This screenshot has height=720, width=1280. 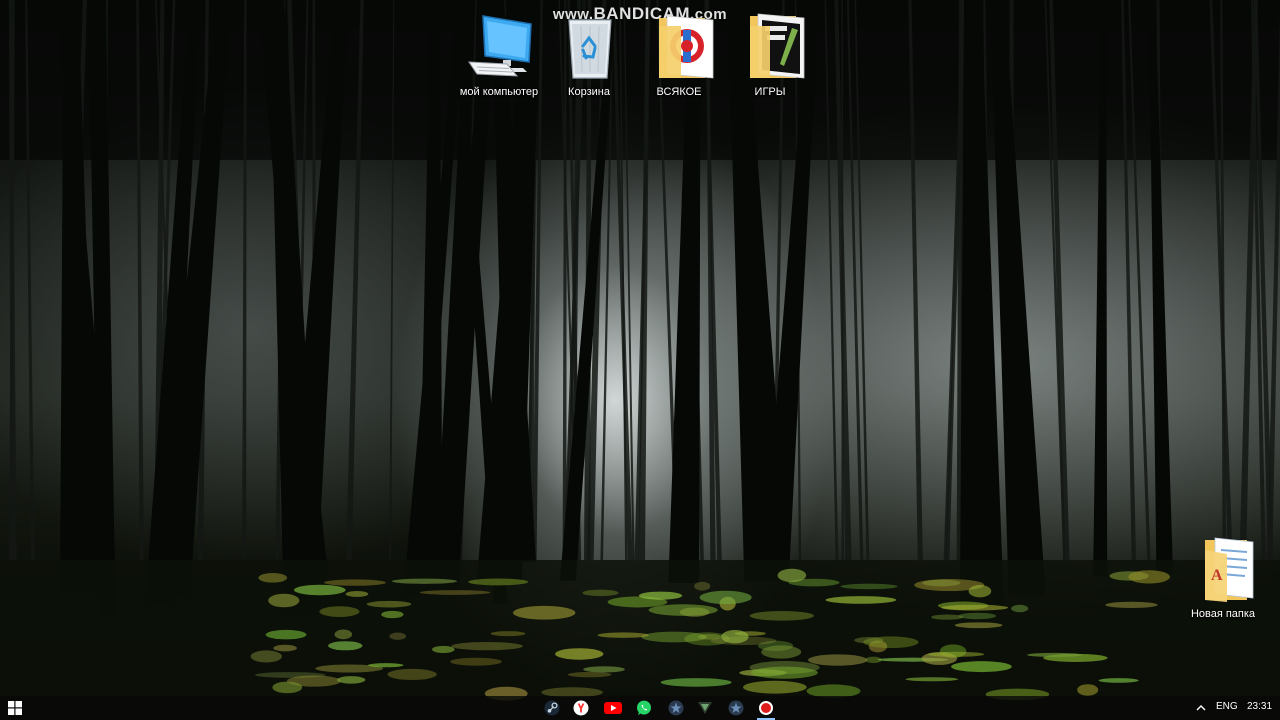 I want to click on desktop-icon-vsyakoe-folder: ВСЯКОЕ, so click(x=679, y=55).